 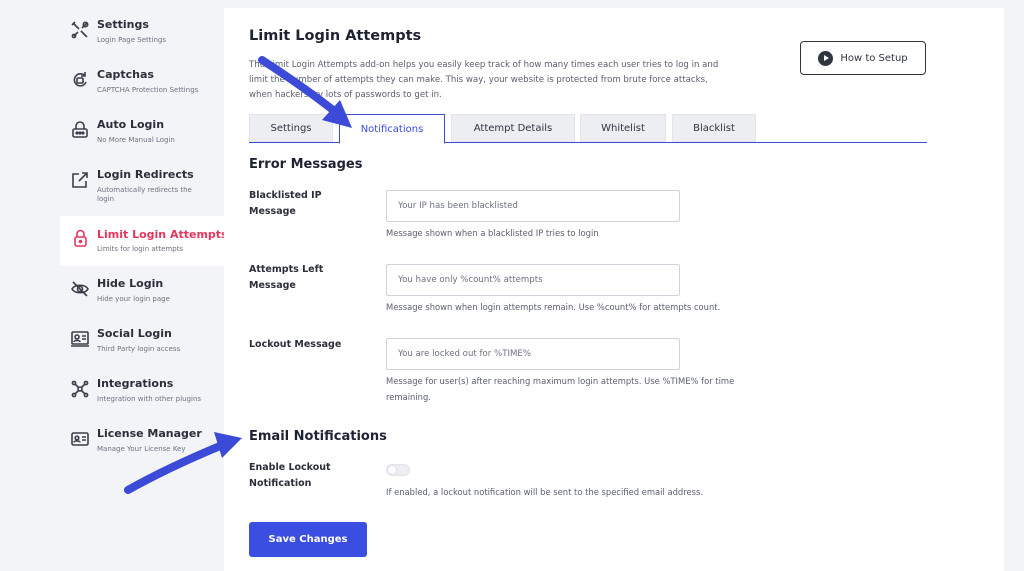 What do you see at coordinates (392, 470) in the screenshot?
I see `toggle-knob` at bounding box center [392, 470].